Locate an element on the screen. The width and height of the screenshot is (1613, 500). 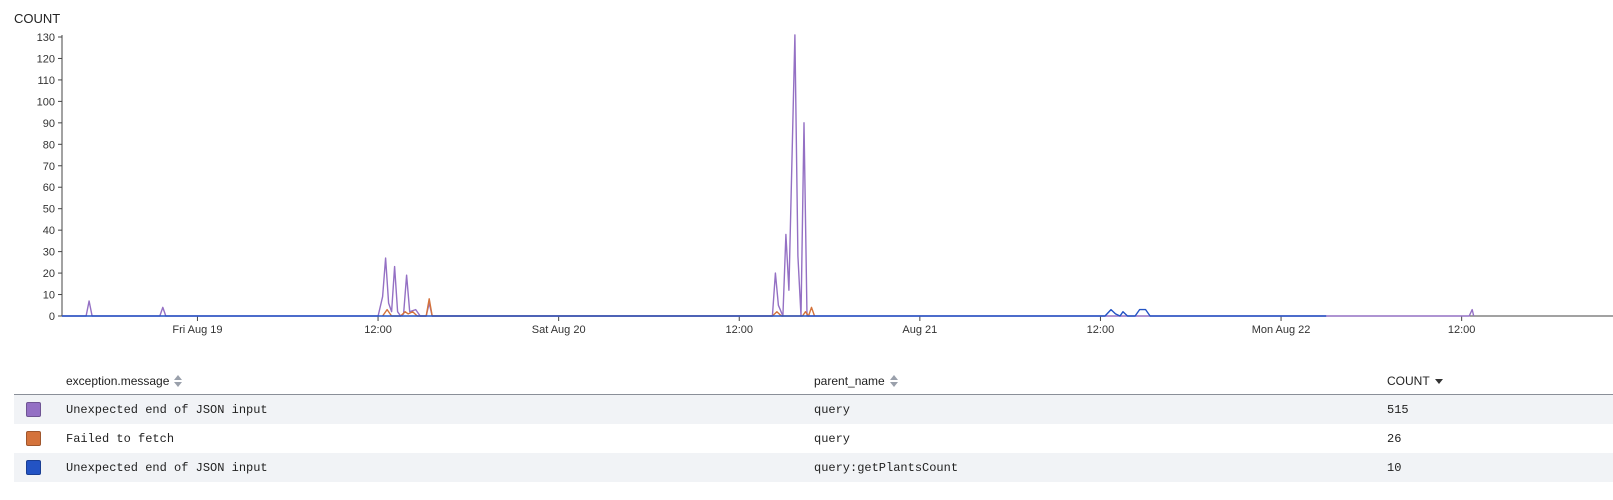
count-cell: 26 is located at coordinates (1394, 439).